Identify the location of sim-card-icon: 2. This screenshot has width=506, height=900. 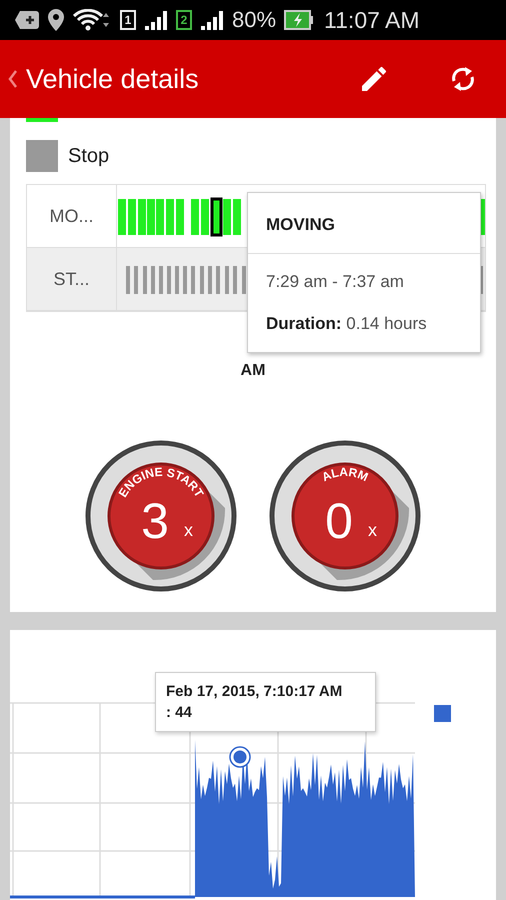
(184, 20).